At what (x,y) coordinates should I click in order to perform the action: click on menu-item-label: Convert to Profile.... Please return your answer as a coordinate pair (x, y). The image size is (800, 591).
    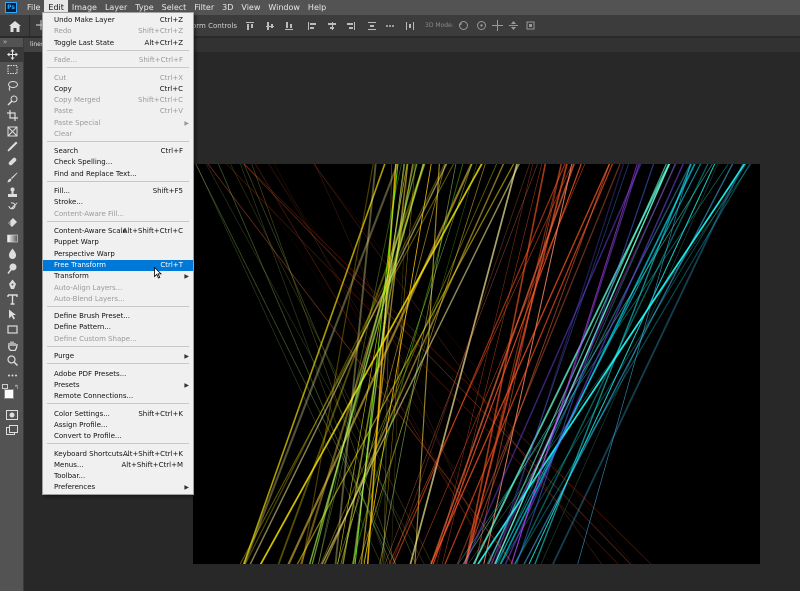
    Looking at the image, I should click on (88, 436).